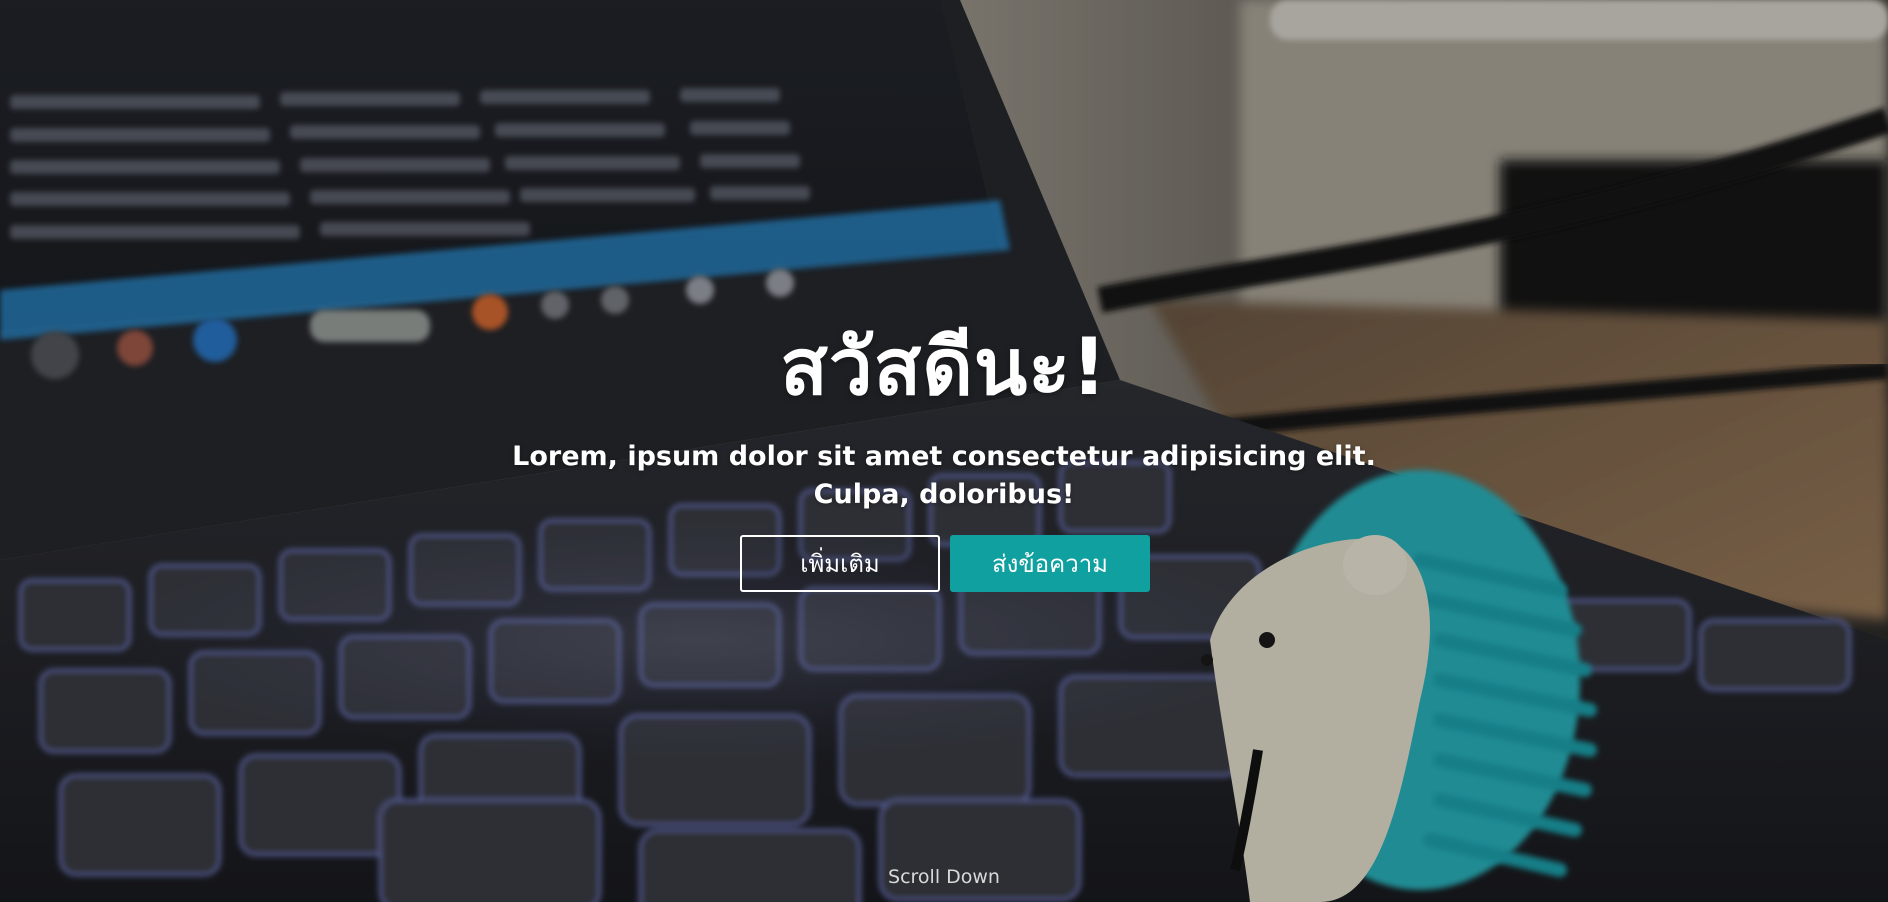  Describe the element at coordinates (944, 368) in the screenshot. I see `hero-title: สวัสดีนะ!` at that location.